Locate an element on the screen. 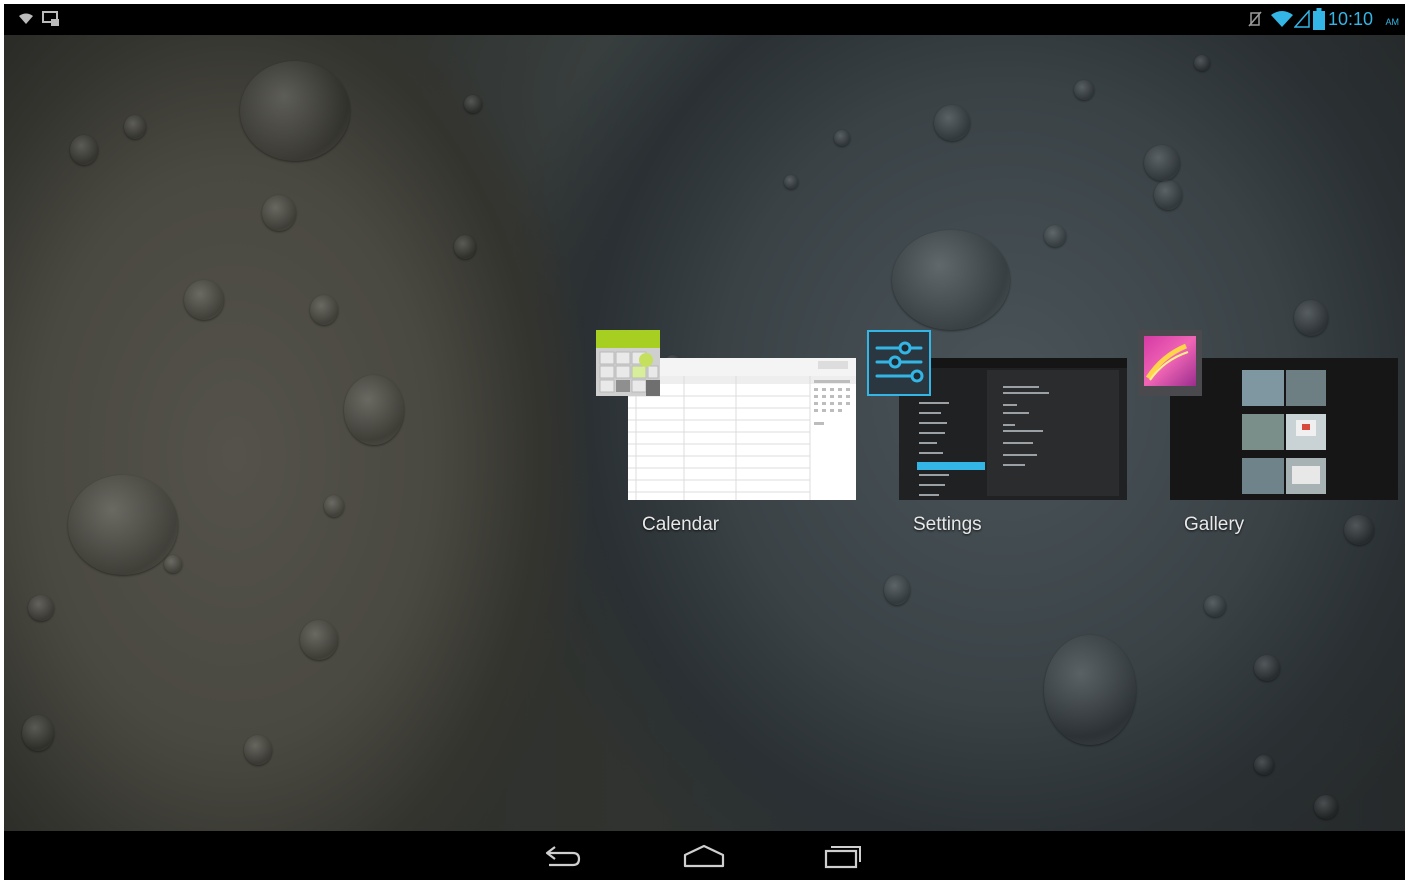 This screenshot has height=881, width=1413. settings-app-icon is located at coordinates (899, 363).